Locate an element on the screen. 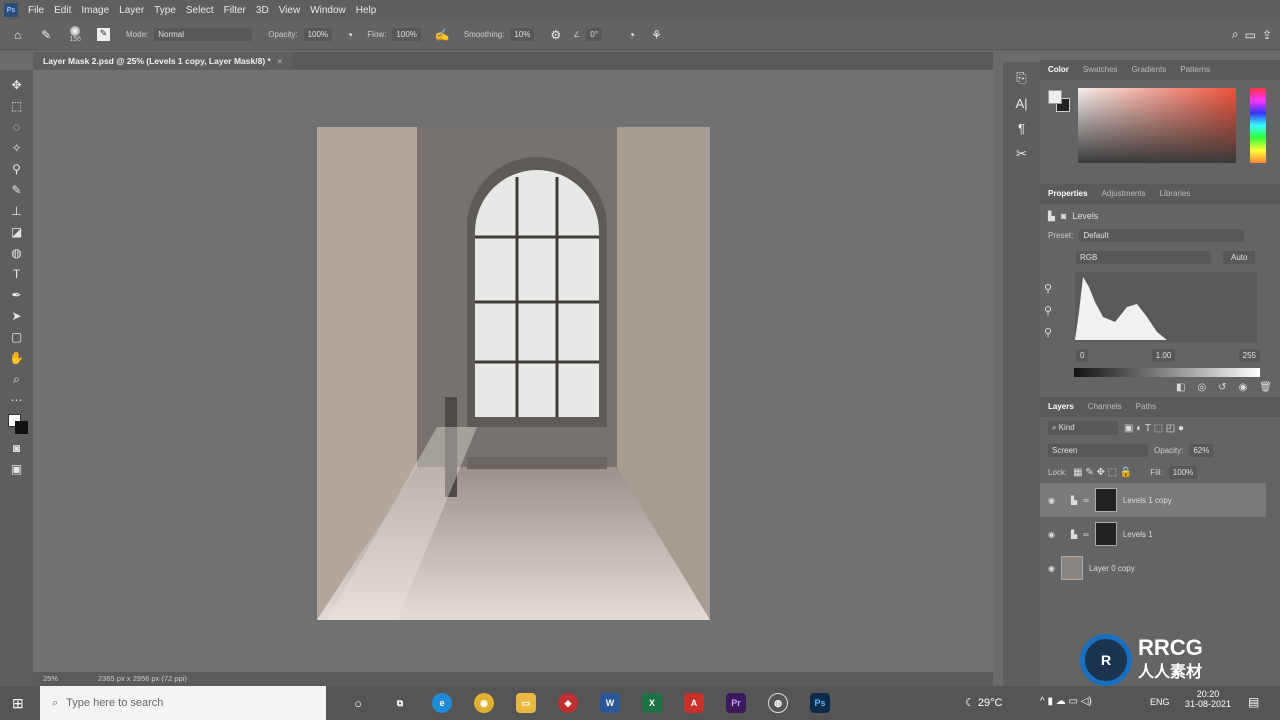 The height and width of the screenshot is (720, 1280). tab-color: Color is located at coordinates (1058, 70).